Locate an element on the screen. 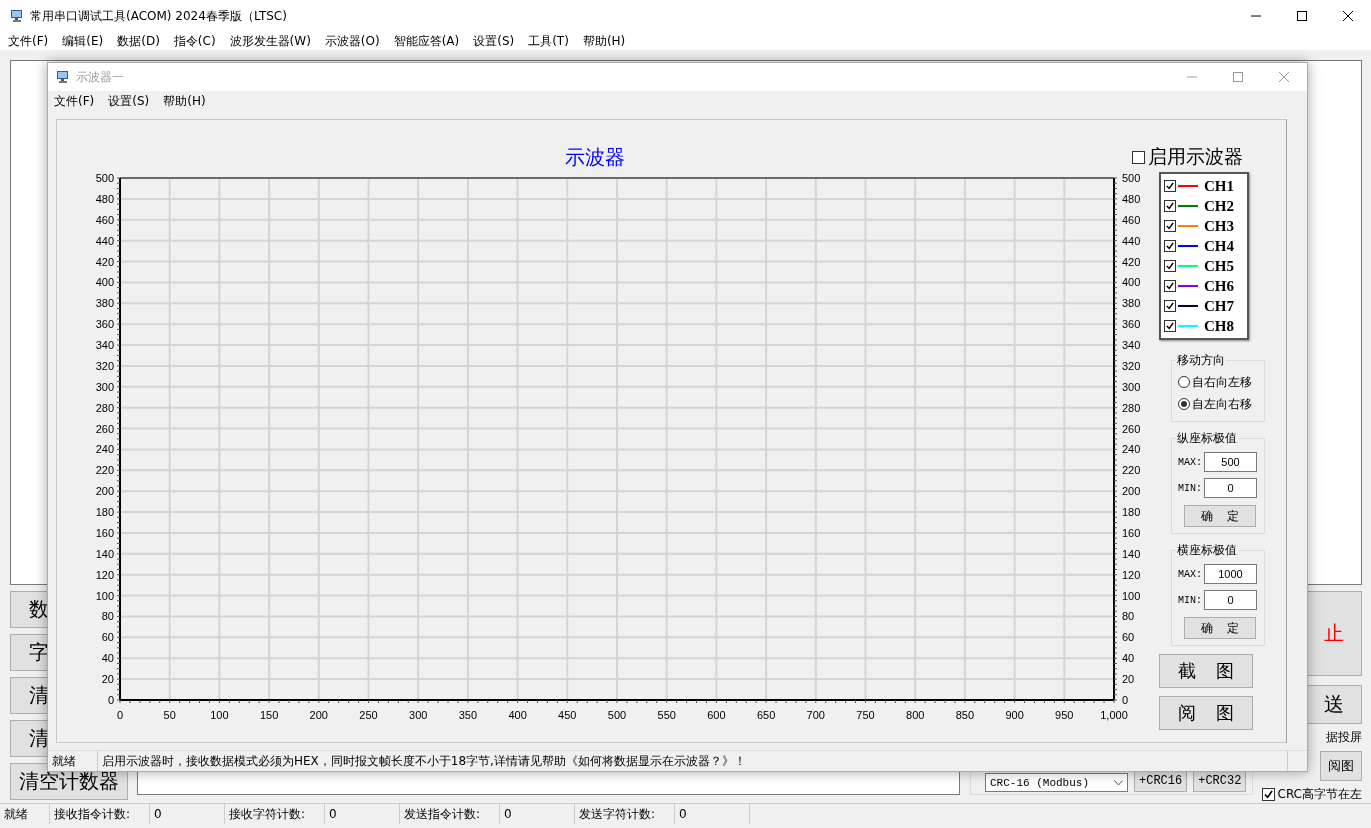 Image resolution: width=1371 pixels, height=828 pixels. status-text: 接收指令计数: is located at coordinates (100, 814).